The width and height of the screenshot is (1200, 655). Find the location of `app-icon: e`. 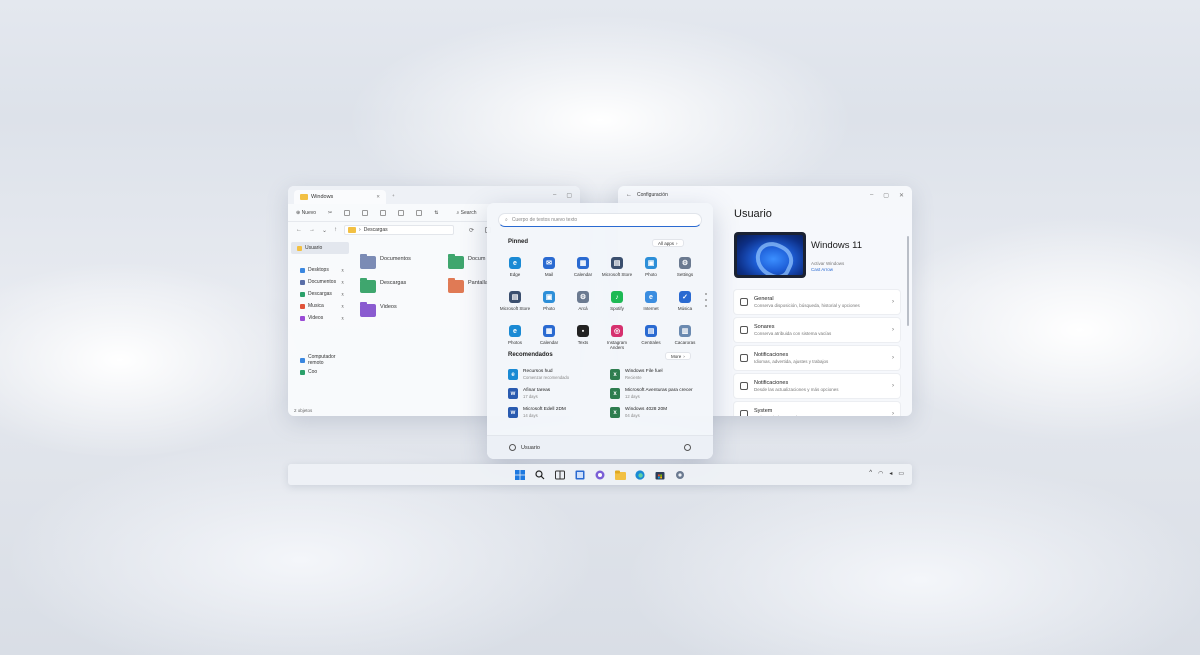

app-icon: e is located at coordinates (515, 263).